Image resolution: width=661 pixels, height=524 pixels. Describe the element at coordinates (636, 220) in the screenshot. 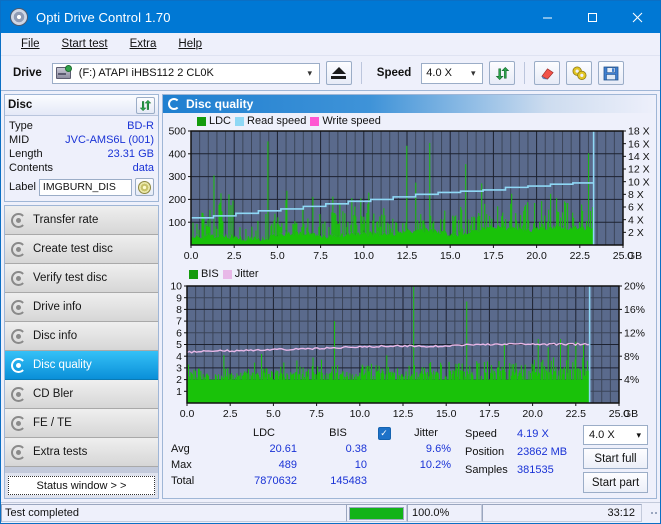

I see `svg-text: 4 X` at that location.